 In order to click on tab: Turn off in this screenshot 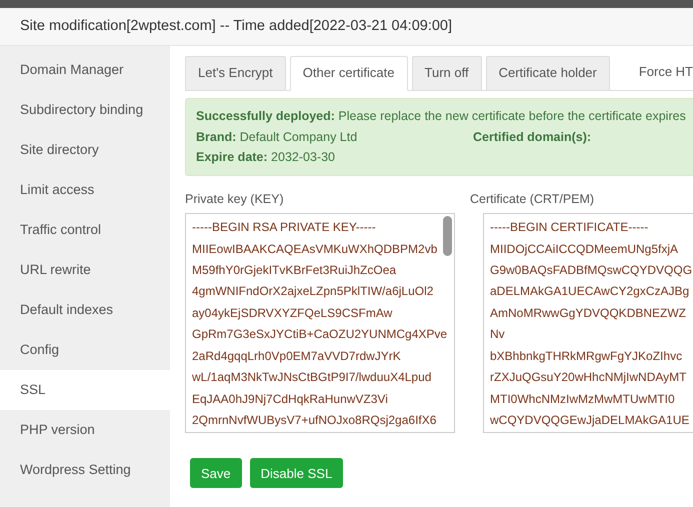, I will do `click(447, 73)`.